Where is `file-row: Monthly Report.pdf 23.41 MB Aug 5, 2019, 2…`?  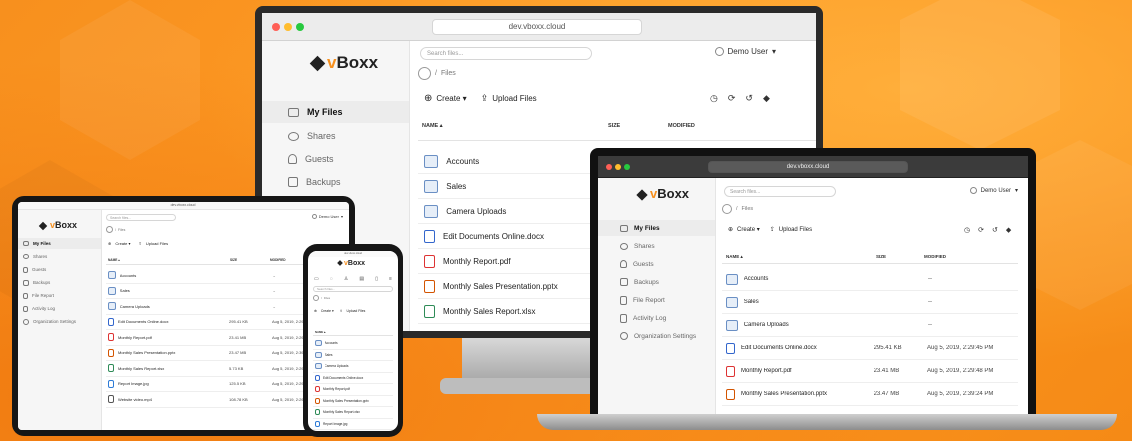
file-row: Monthly Report.pdf 23.41 MB Aug 5, 2019, 2… is located at coordinates (870, 371).